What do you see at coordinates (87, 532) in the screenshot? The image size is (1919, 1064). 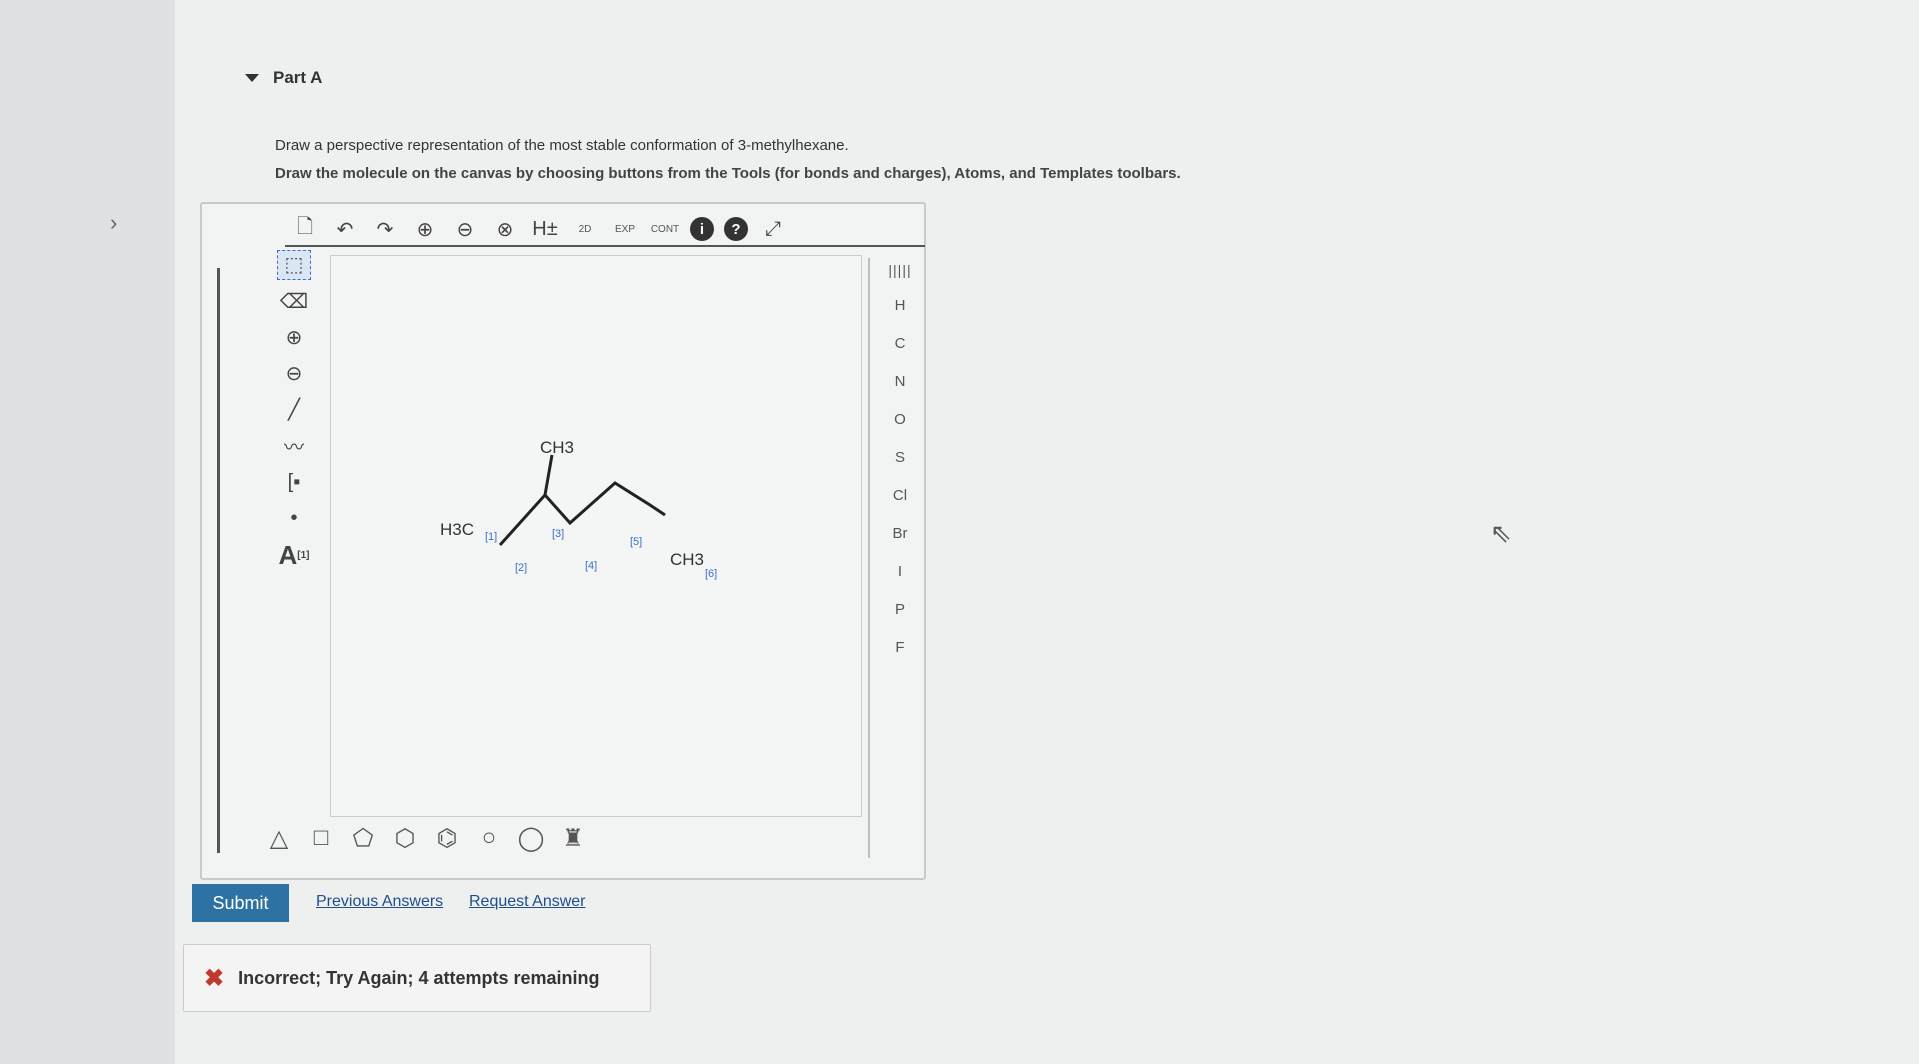 I see `left-navigation-strip` at bounding box center [87, 532].